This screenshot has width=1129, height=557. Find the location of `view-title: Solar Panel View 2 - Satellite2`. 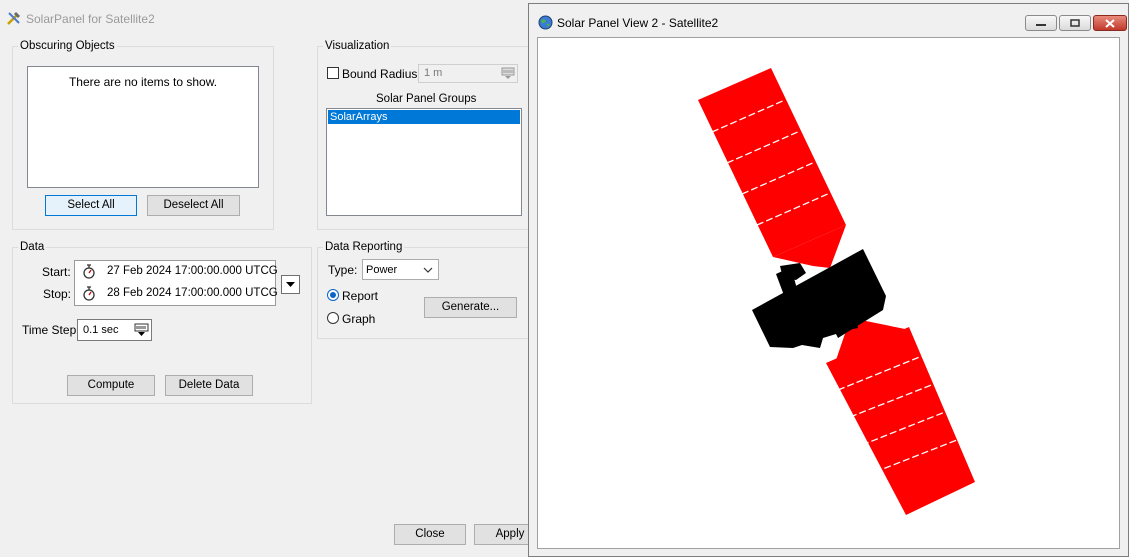

view-title: Solar Panel View 2 - Satellite2 is located at coordinates (638, 23).